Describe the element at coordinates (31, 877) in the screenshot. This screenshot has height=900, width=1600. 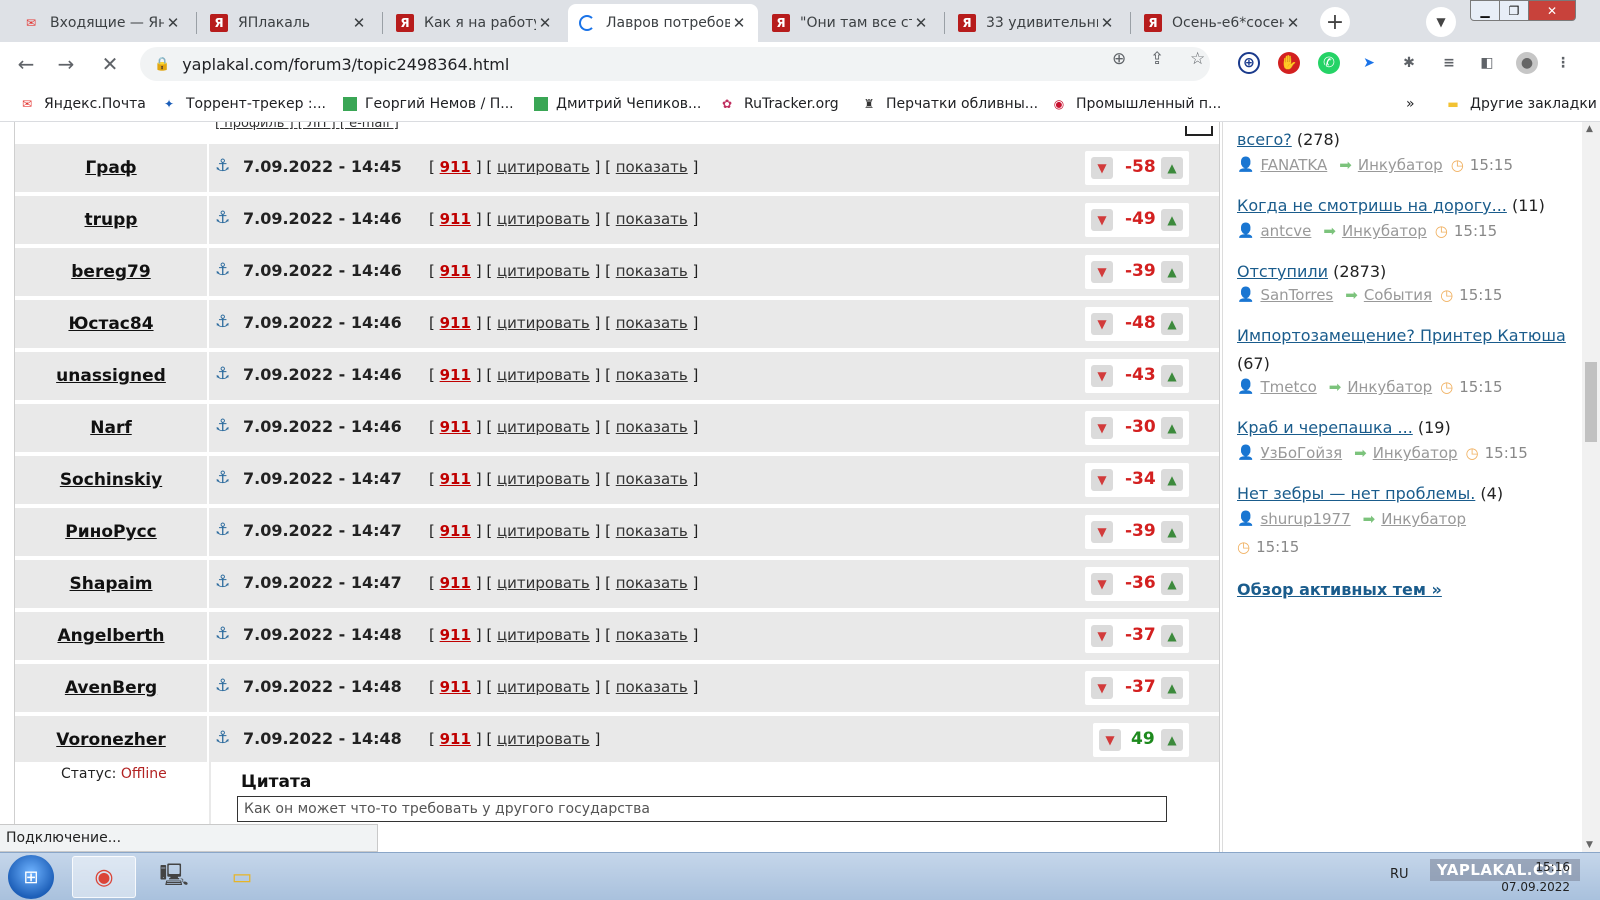
I see `start-button: ⊞` at that location.